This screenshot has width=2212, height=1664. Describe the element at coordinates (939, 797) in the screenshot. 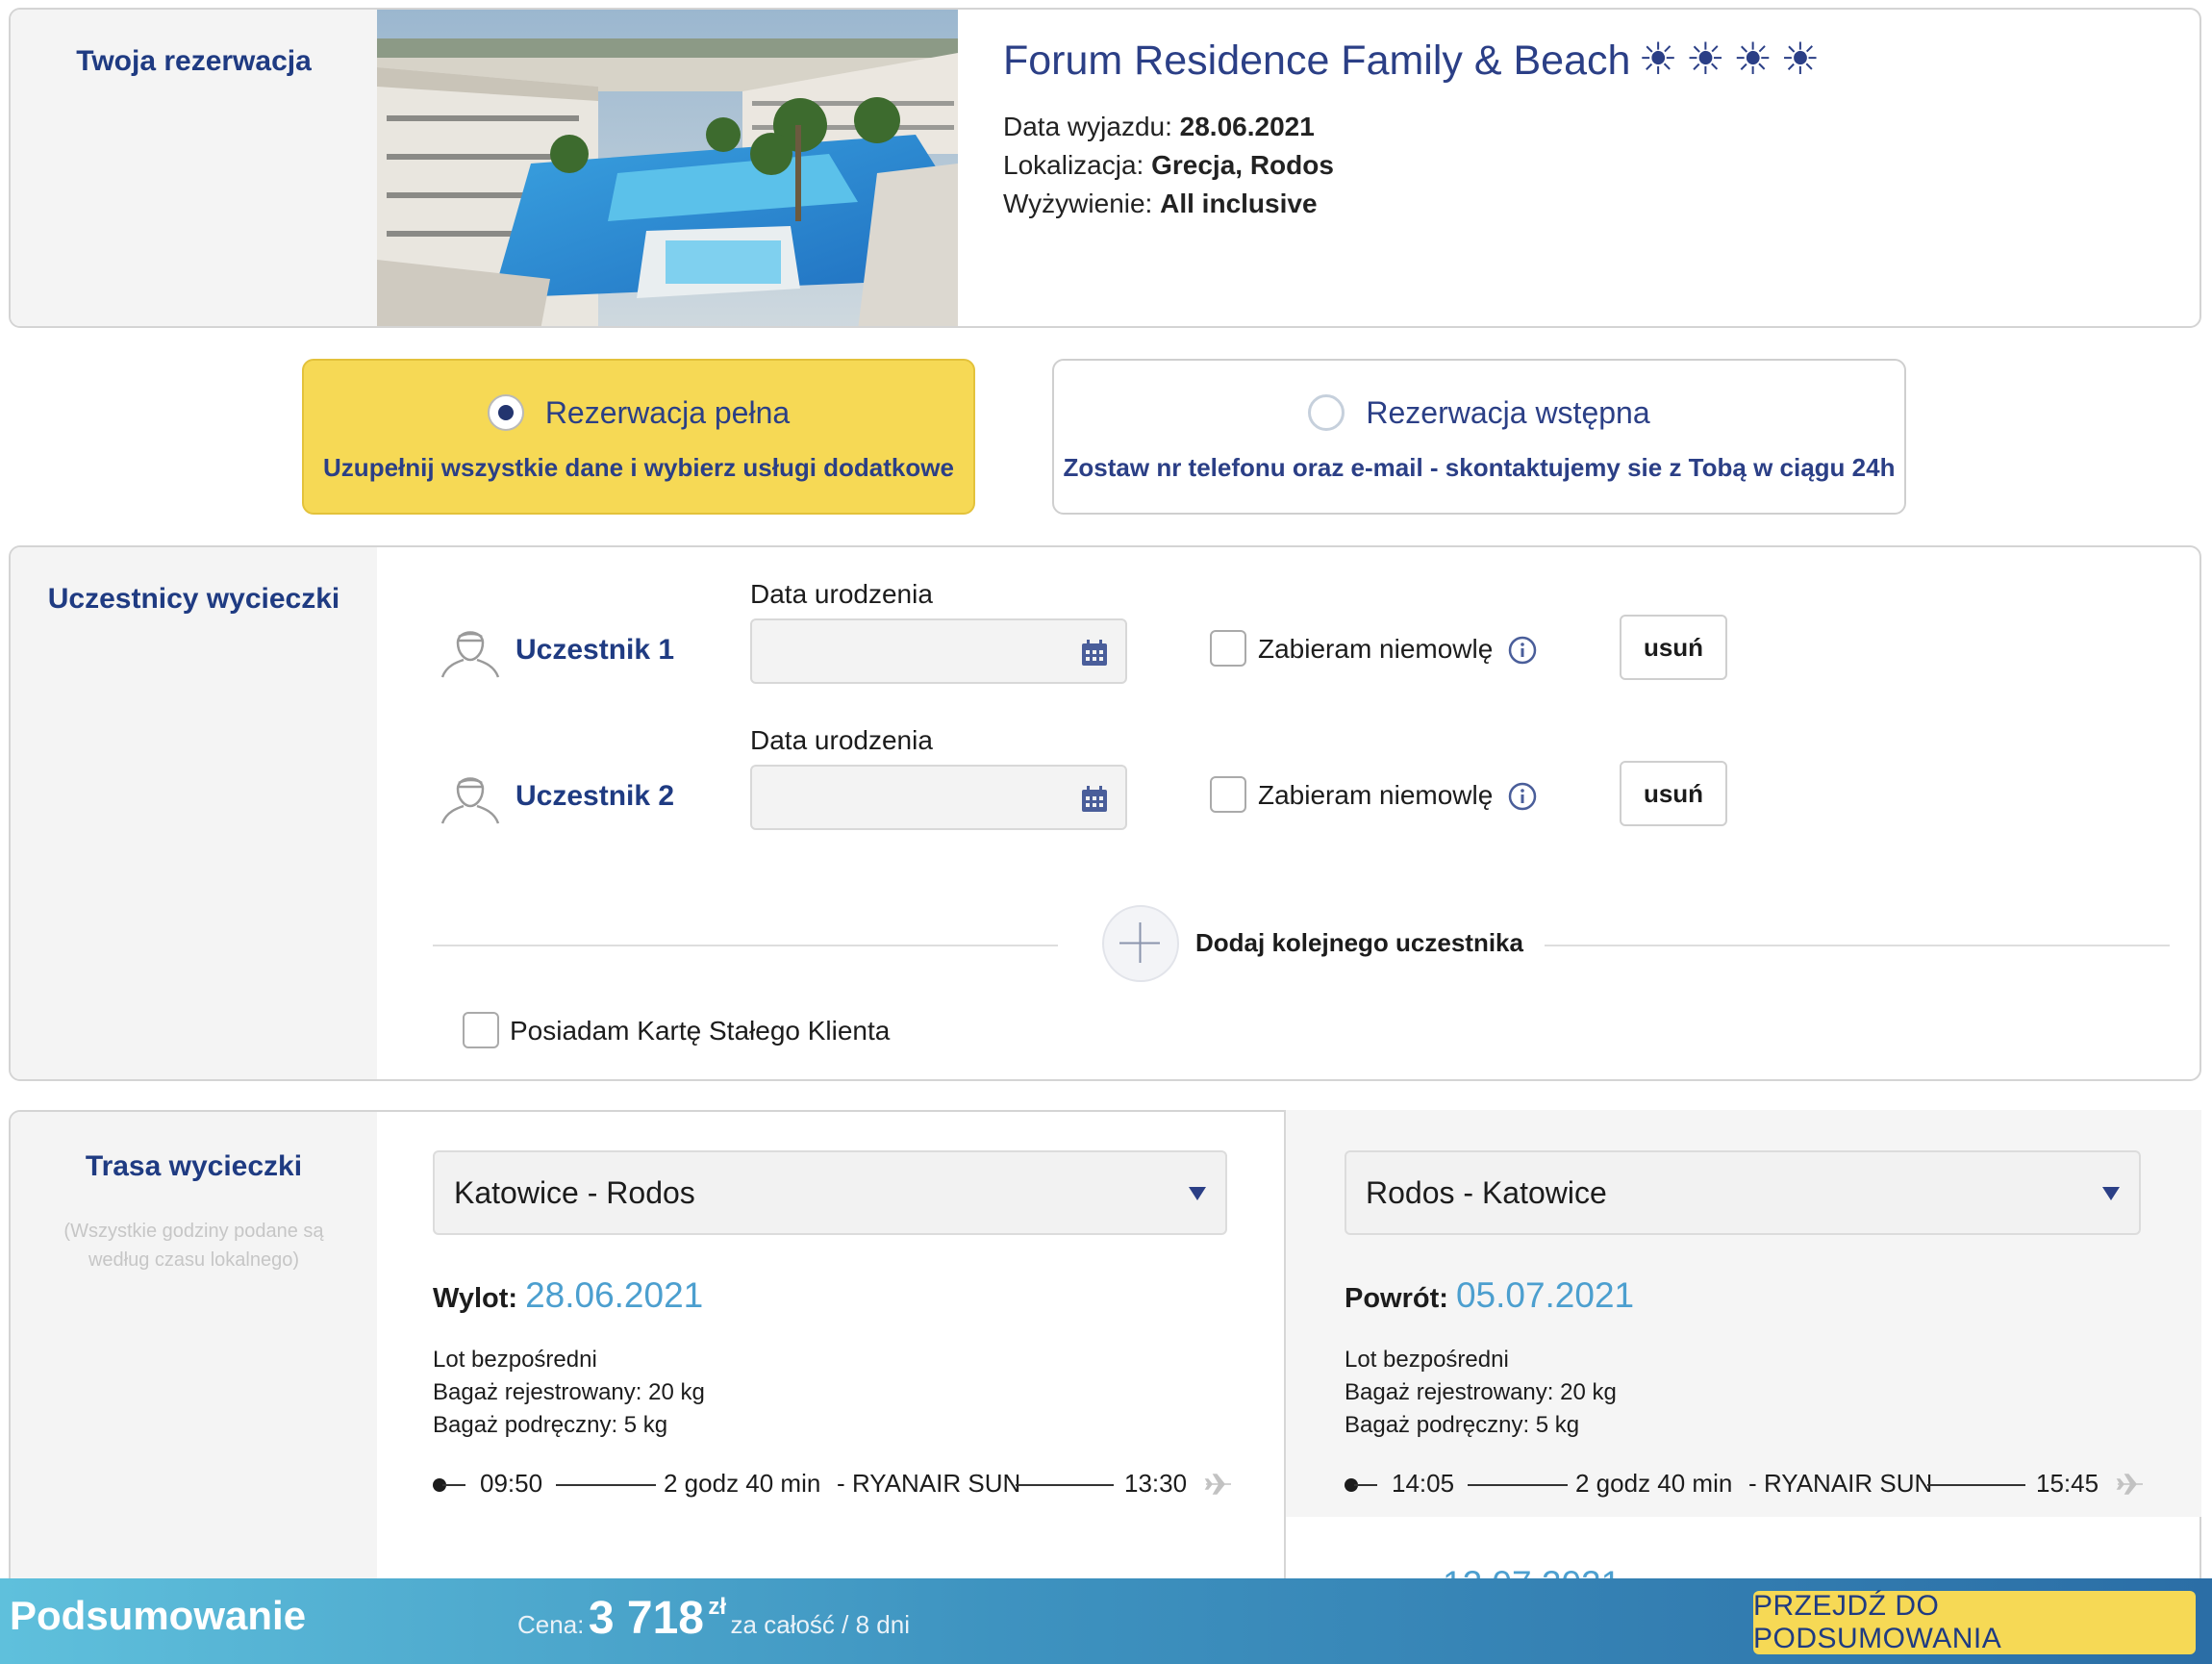

I see `participant-2-dob-input` at that location.